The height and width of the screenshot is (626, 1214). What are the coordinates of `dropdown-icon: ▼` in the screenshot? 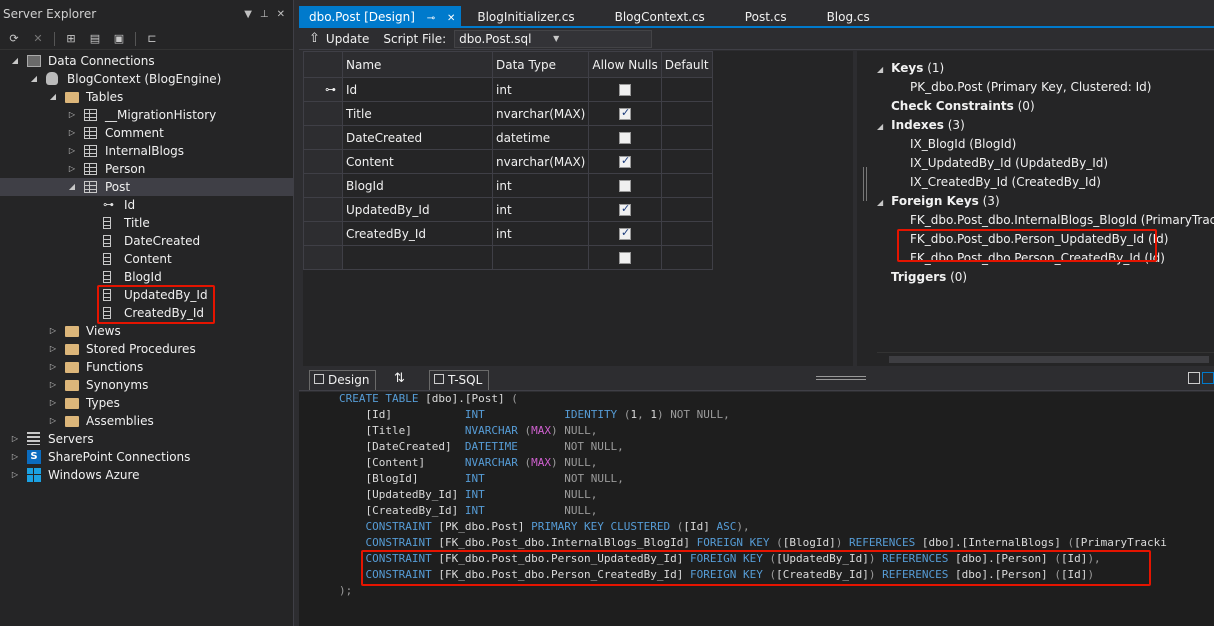 It's located at (248, 14).